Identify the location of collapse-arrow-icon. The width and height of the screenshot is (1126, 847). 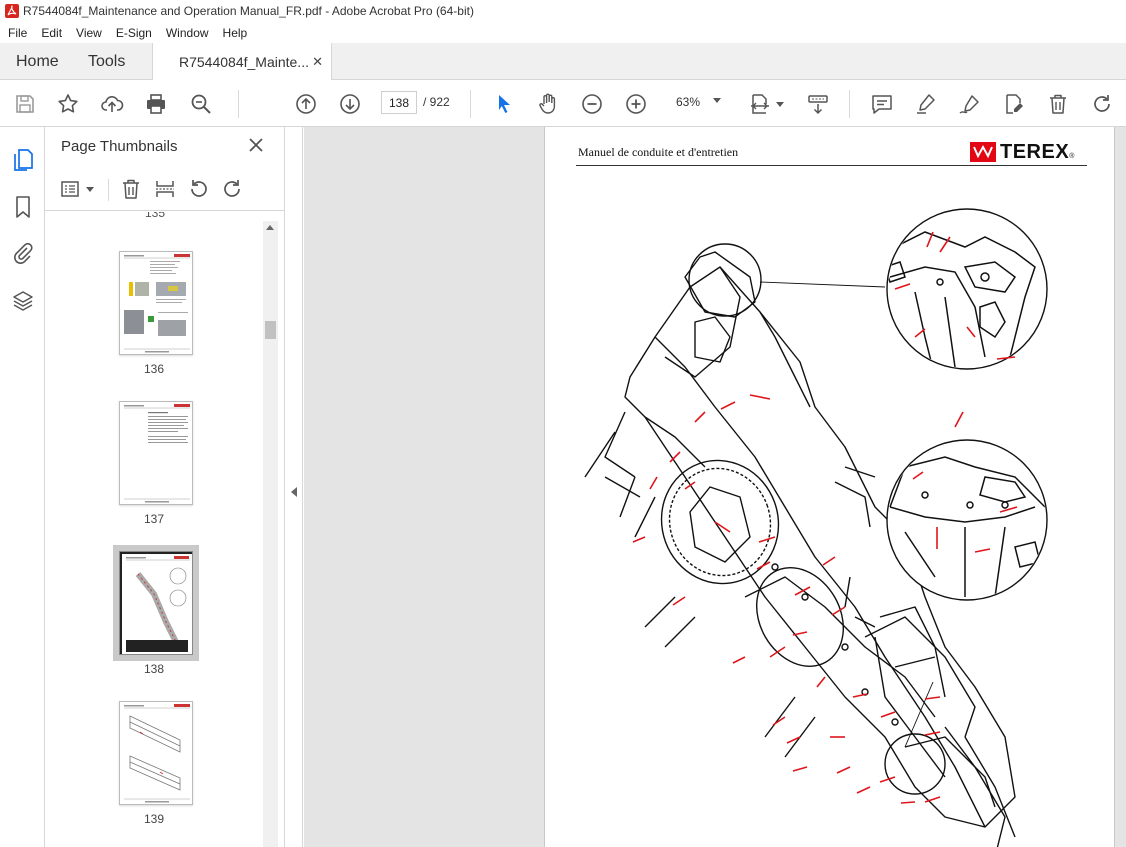
(294, 492).